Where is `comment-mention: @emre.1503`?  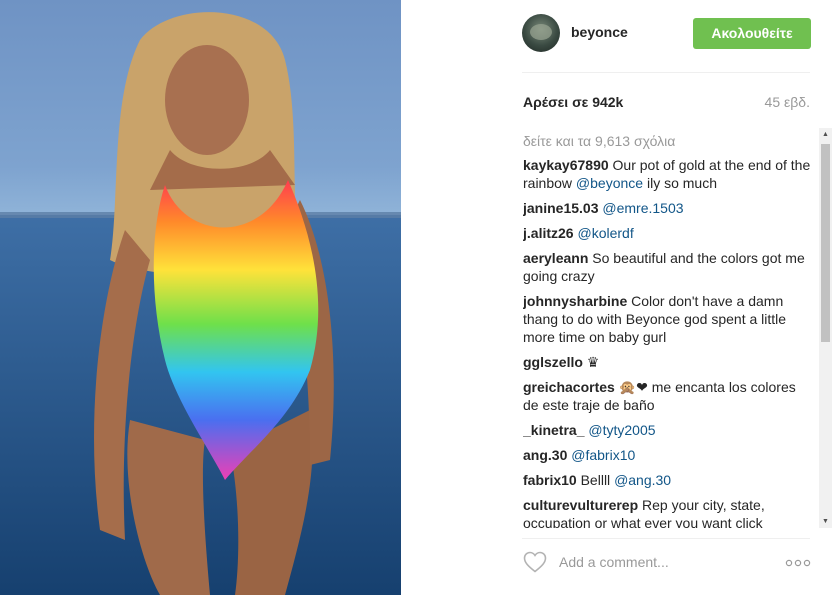 comment-mention: @emre.1503 is located at coordinates (642, 208).